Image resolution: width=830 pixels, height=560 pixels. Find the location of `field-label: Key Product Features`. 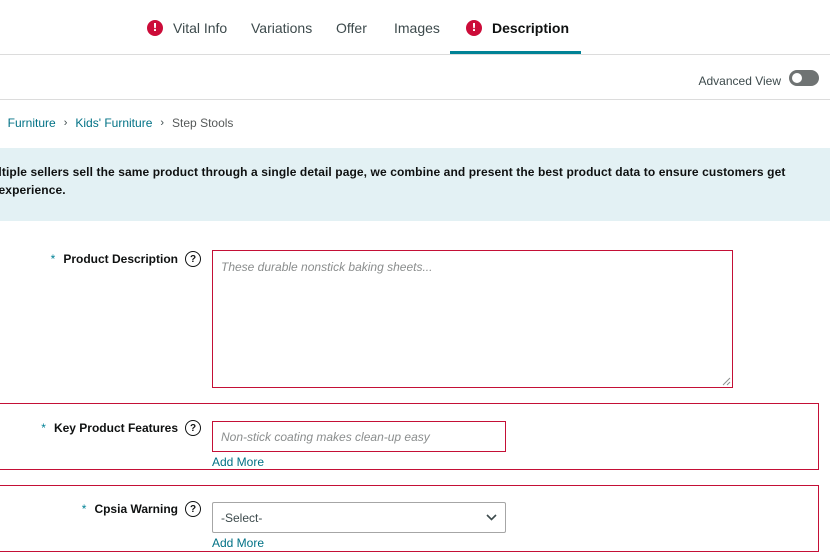

field-label: Key Product Features is located at coordinates (115, 428).